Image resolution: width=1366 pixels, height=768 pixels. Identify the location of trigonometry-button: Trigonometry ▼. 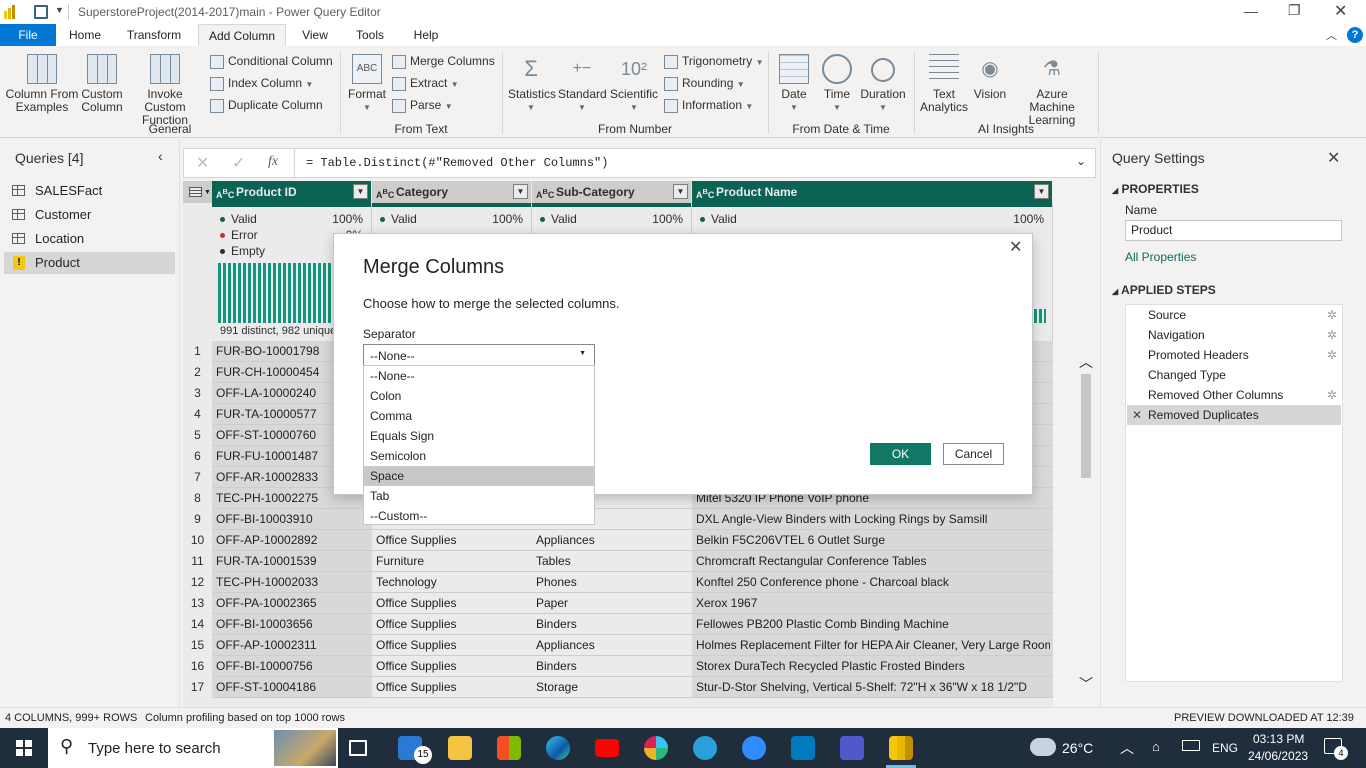
(714, 61).